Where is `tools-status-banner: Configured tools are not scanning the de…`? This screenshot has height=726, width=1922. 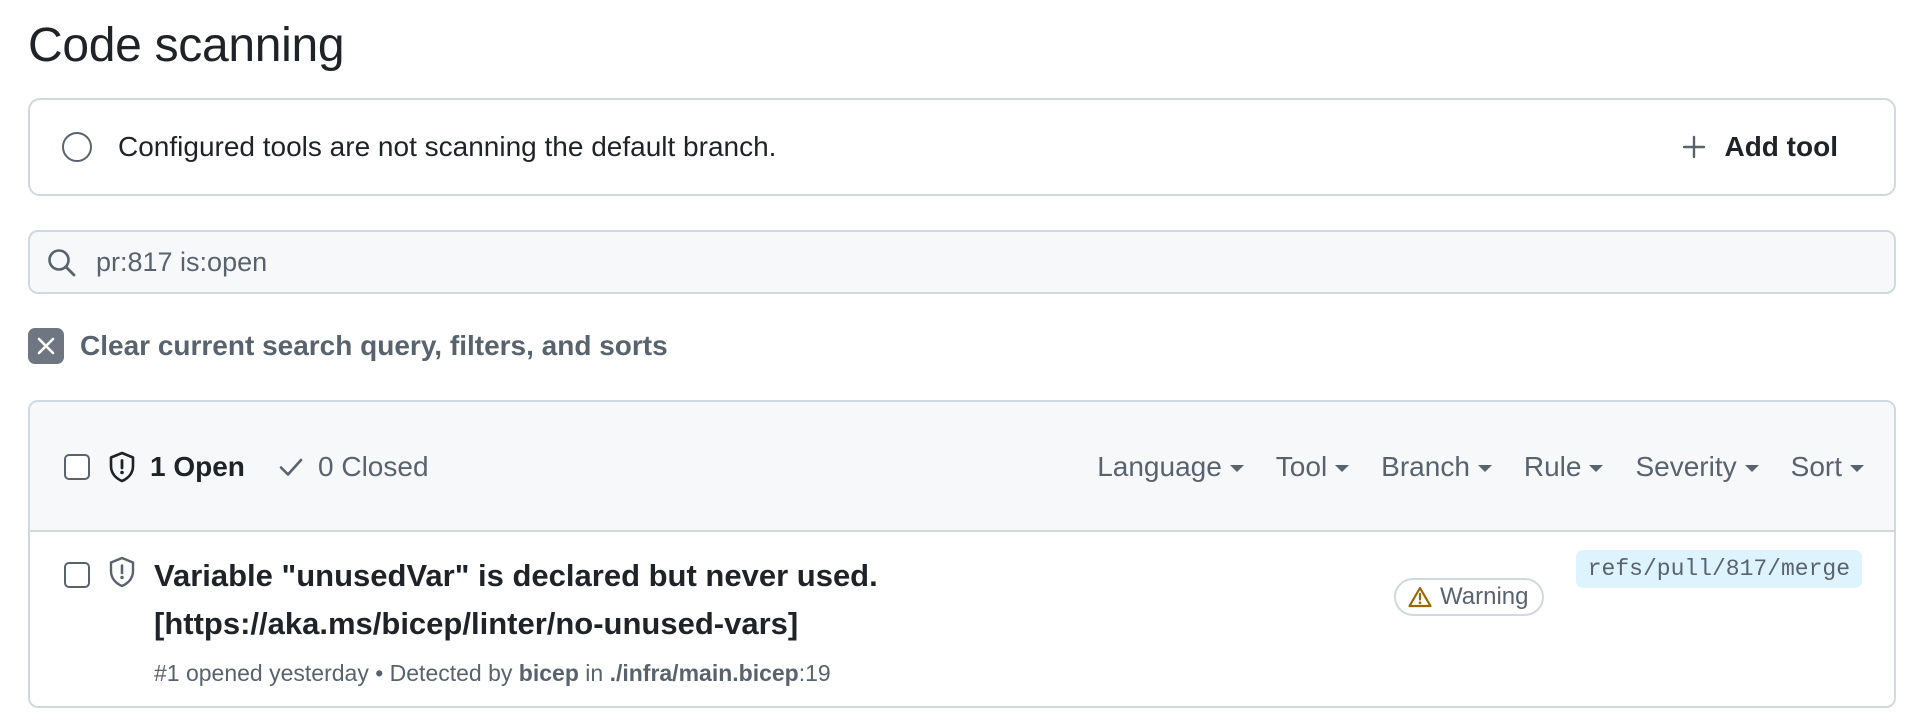 tools-status-banner: Configured tools are not scanning the de… is located at coordinates (962, 147).